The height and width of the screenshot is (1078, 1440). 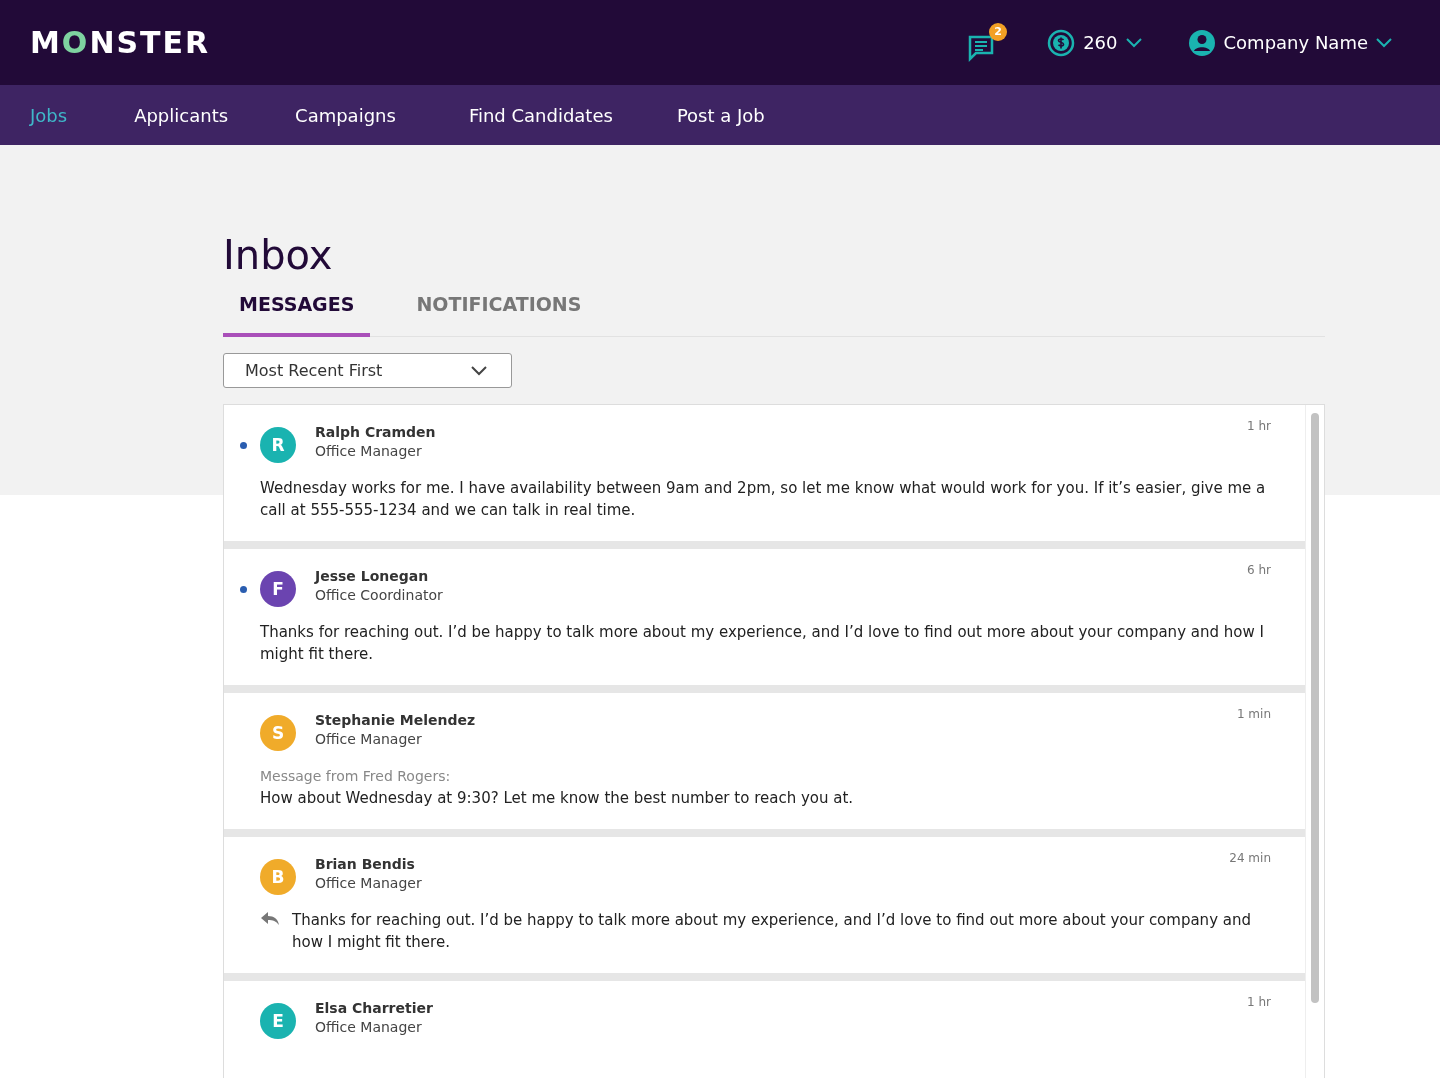 What do you see at coordinates (998, 31) in the screenshot?
I see `notification-badge: 2` at bounding box center [998, 31].